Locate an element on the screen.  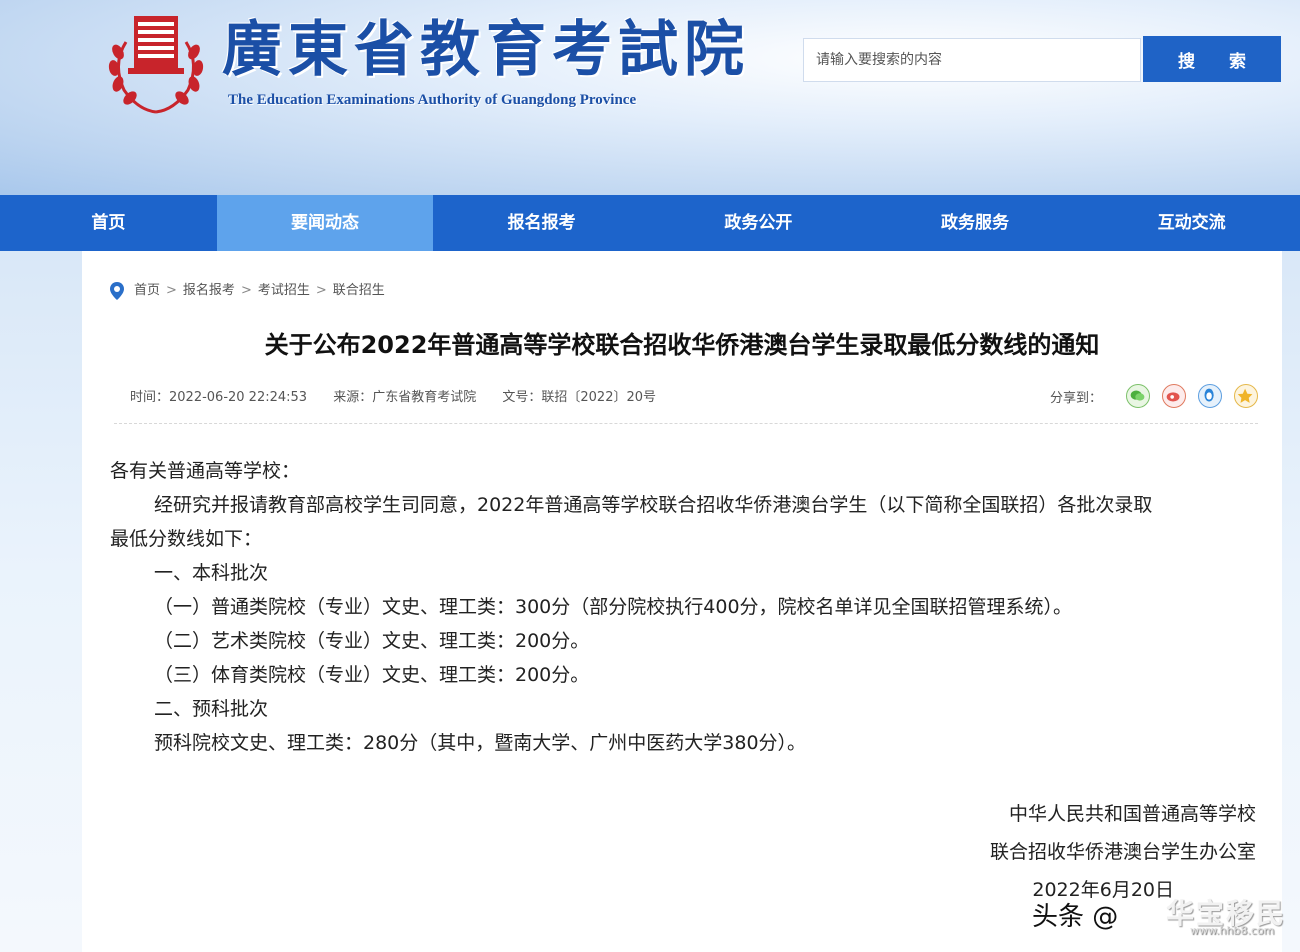
list-item: 预科院校文史、理工类：280分（其中，暨南大学、广州中医药大学380分）。 is located at coordinates (480, 743).